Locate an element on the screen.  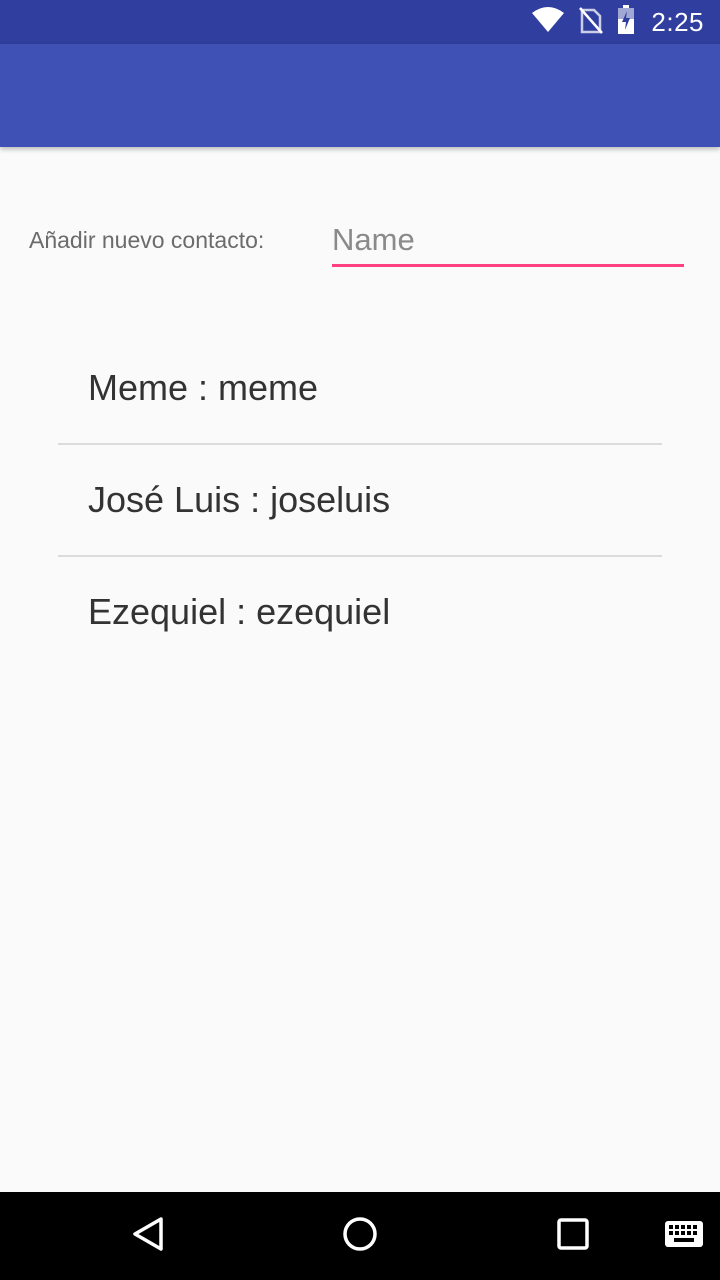
contact-list-item: Ezequiel : ezequiel is located at coordinates (360, 612).